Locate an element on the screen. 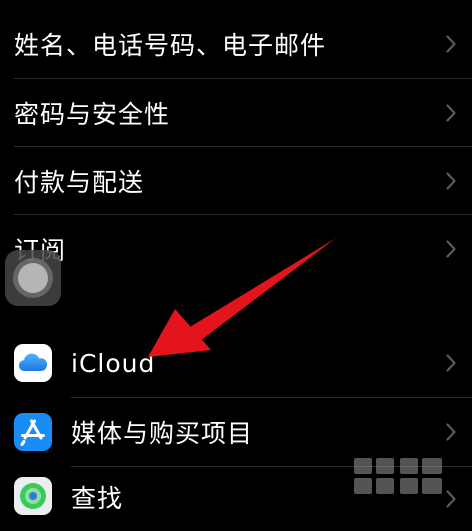 The width and height of the screenshot is (472, 531). assistive-touch-center is located at coordinates (33, 278).